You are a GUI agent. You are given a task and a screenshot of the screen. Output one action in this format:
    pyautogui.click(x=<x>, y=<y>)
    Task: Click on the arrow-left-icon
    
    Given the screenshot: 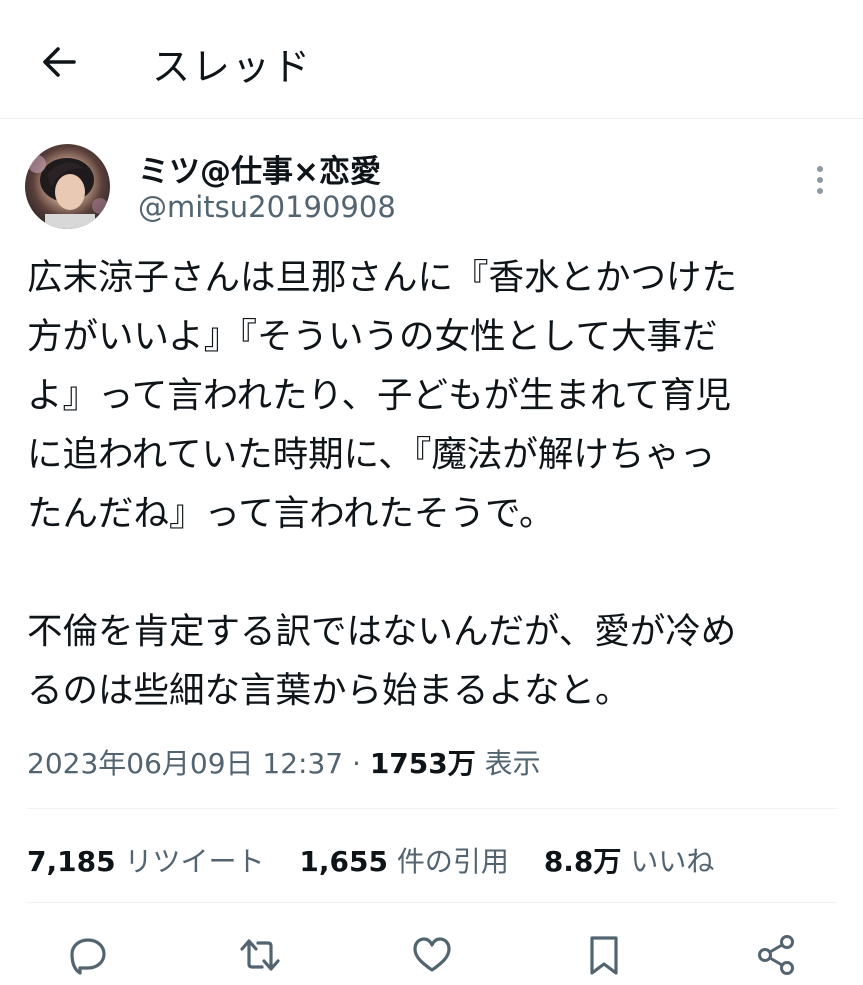 What is the action you would take?
    pyautogui.click(x=59, y=62)
    